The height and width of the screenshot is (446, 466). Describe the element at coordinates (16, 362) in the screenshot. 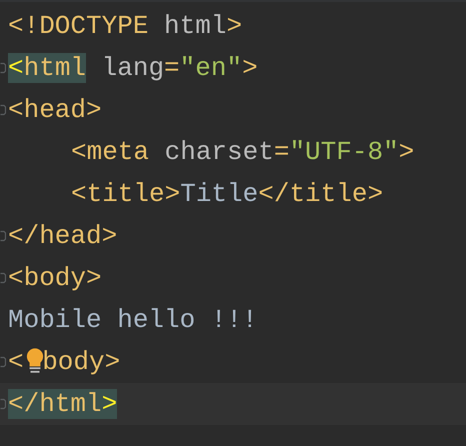

I see `code-text: <` at that location.